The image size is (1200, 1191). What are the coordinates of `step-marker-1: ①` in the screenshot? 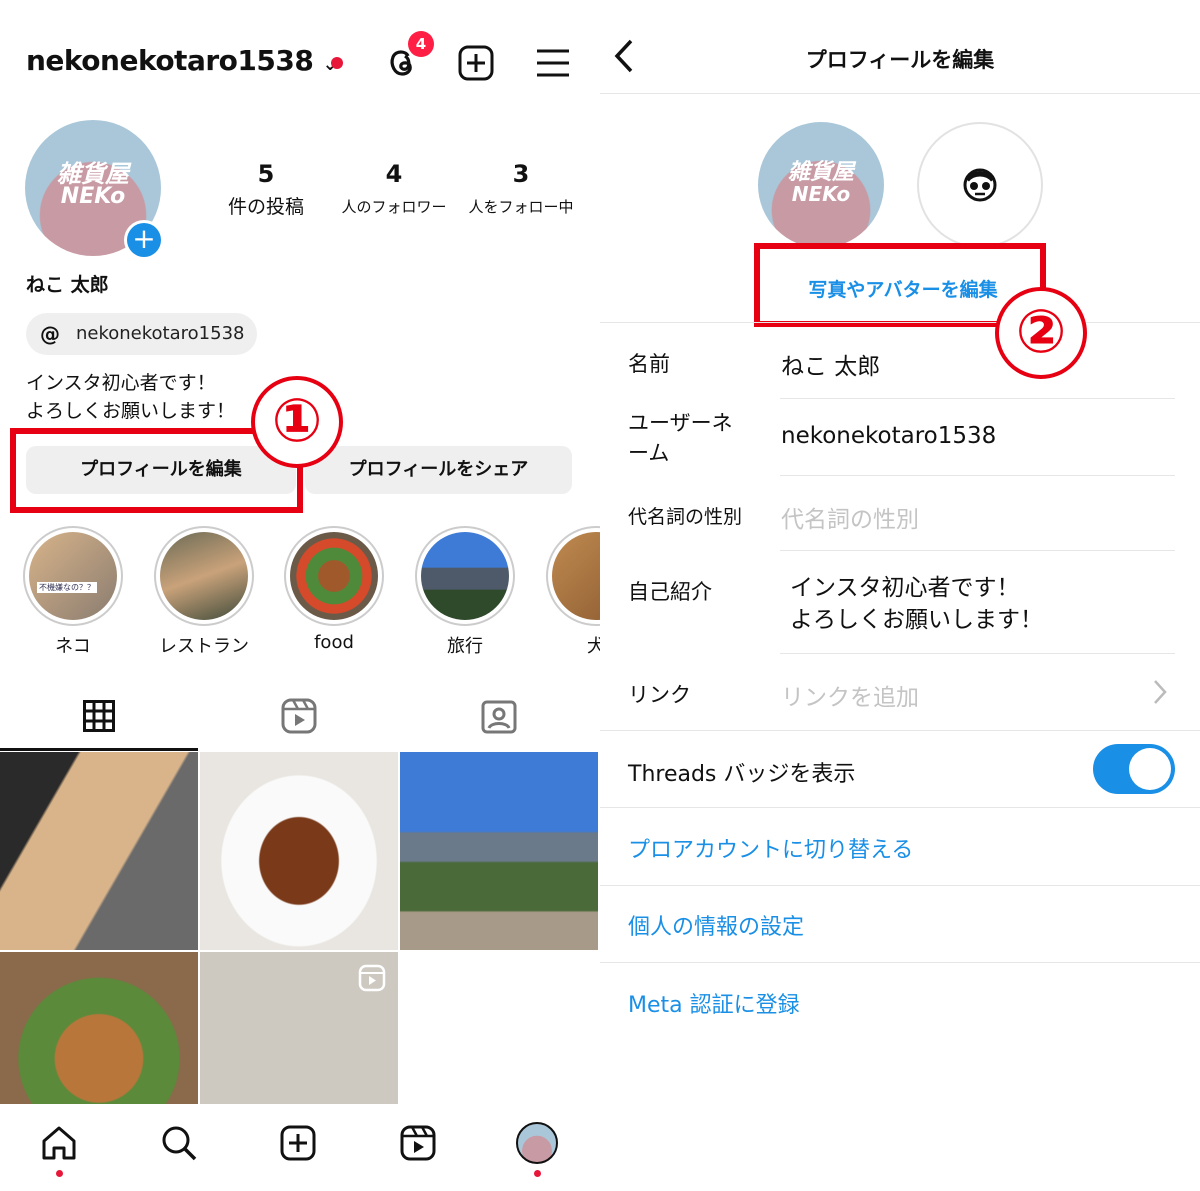 It's located at (297, 422).